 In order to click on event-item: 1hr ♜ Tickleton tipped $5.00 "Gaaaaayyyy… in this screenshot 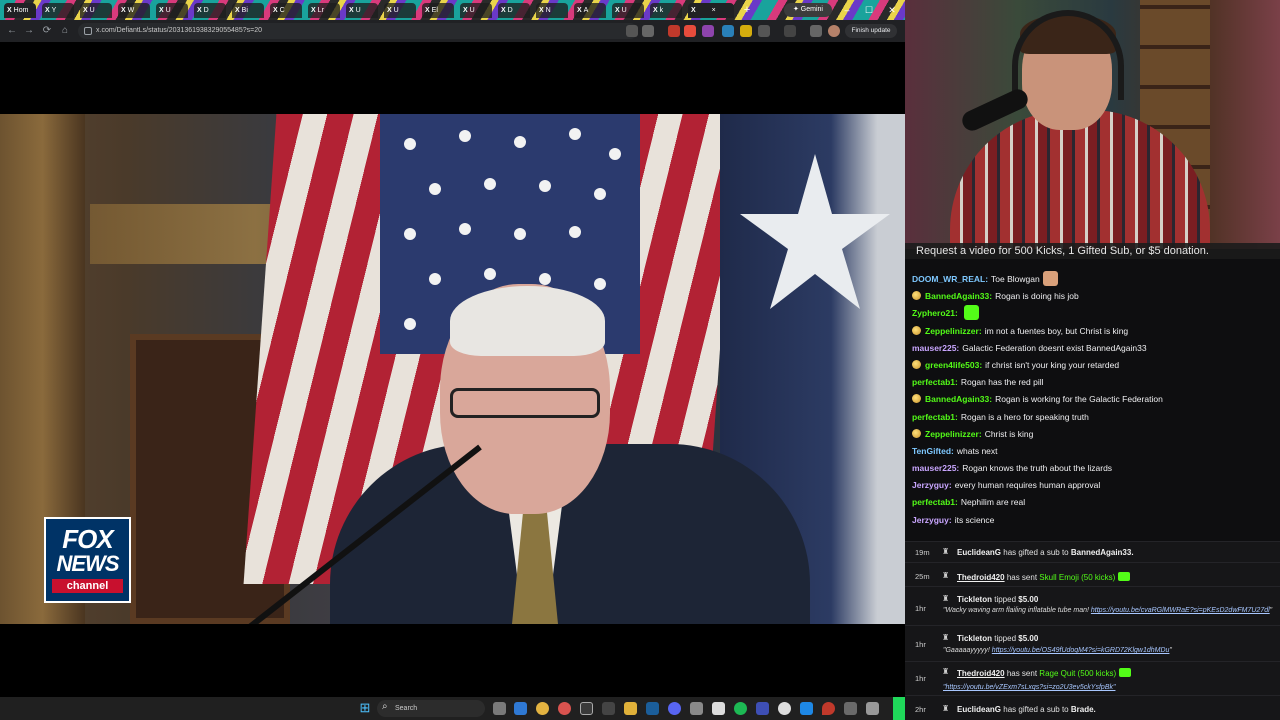, I will do `click(1092, 643)`.